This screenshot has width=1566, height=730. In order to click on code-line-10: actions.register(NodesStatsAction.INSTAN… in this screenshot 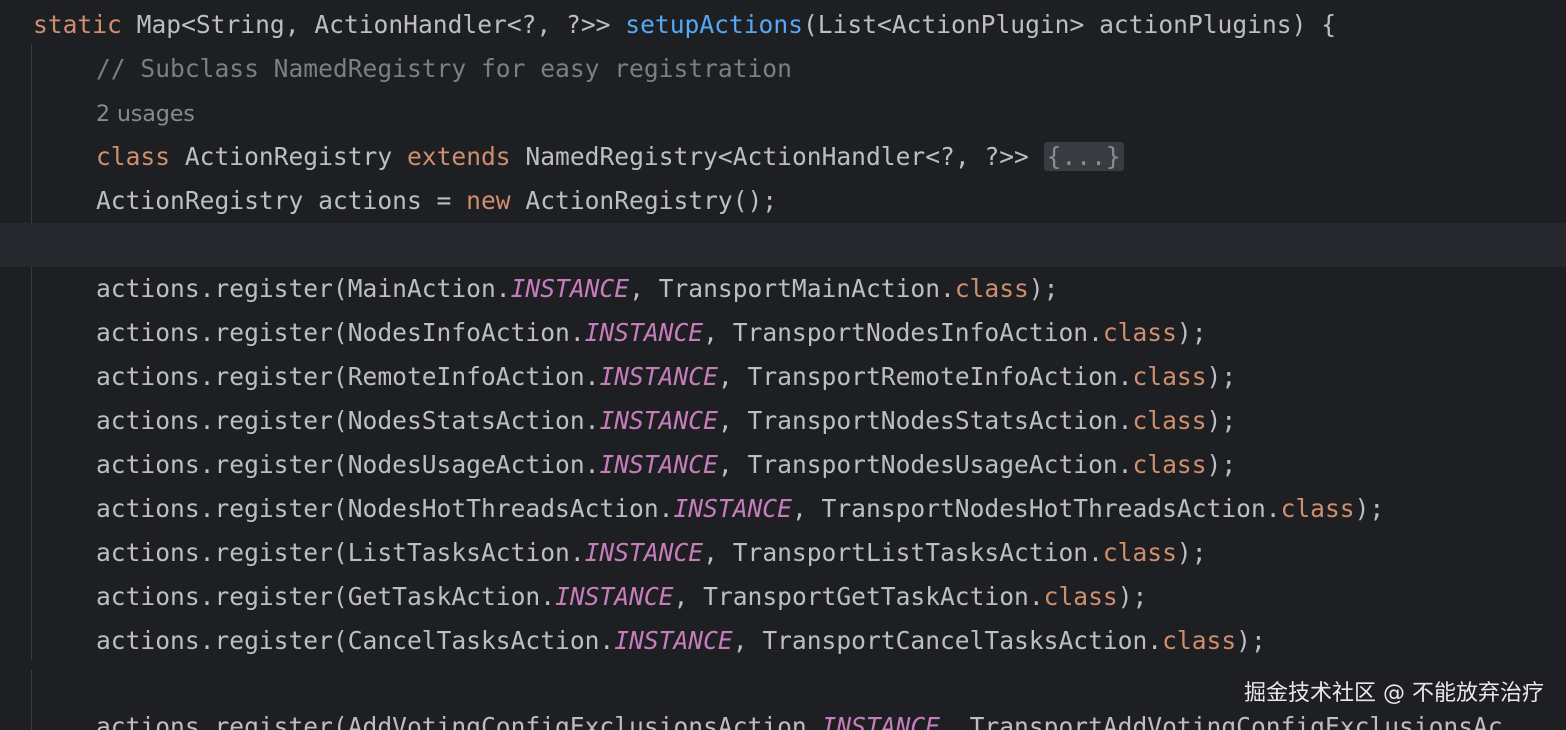, I will do `click(783, 421)`.